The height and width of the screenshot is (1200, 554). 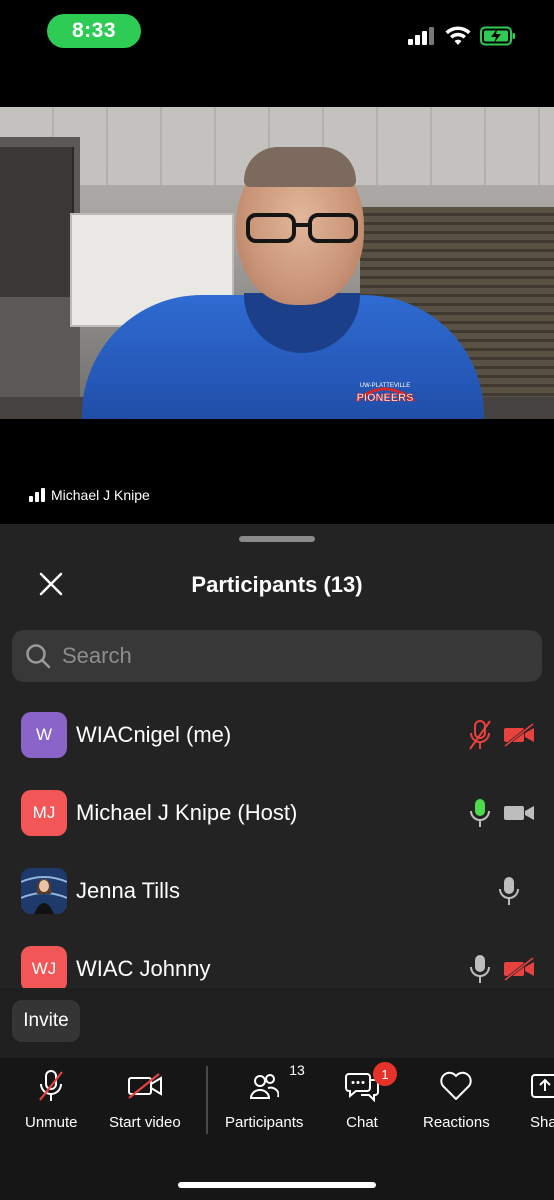 I want to click on invite-bar: Invite, so click(x=277, y=1023).